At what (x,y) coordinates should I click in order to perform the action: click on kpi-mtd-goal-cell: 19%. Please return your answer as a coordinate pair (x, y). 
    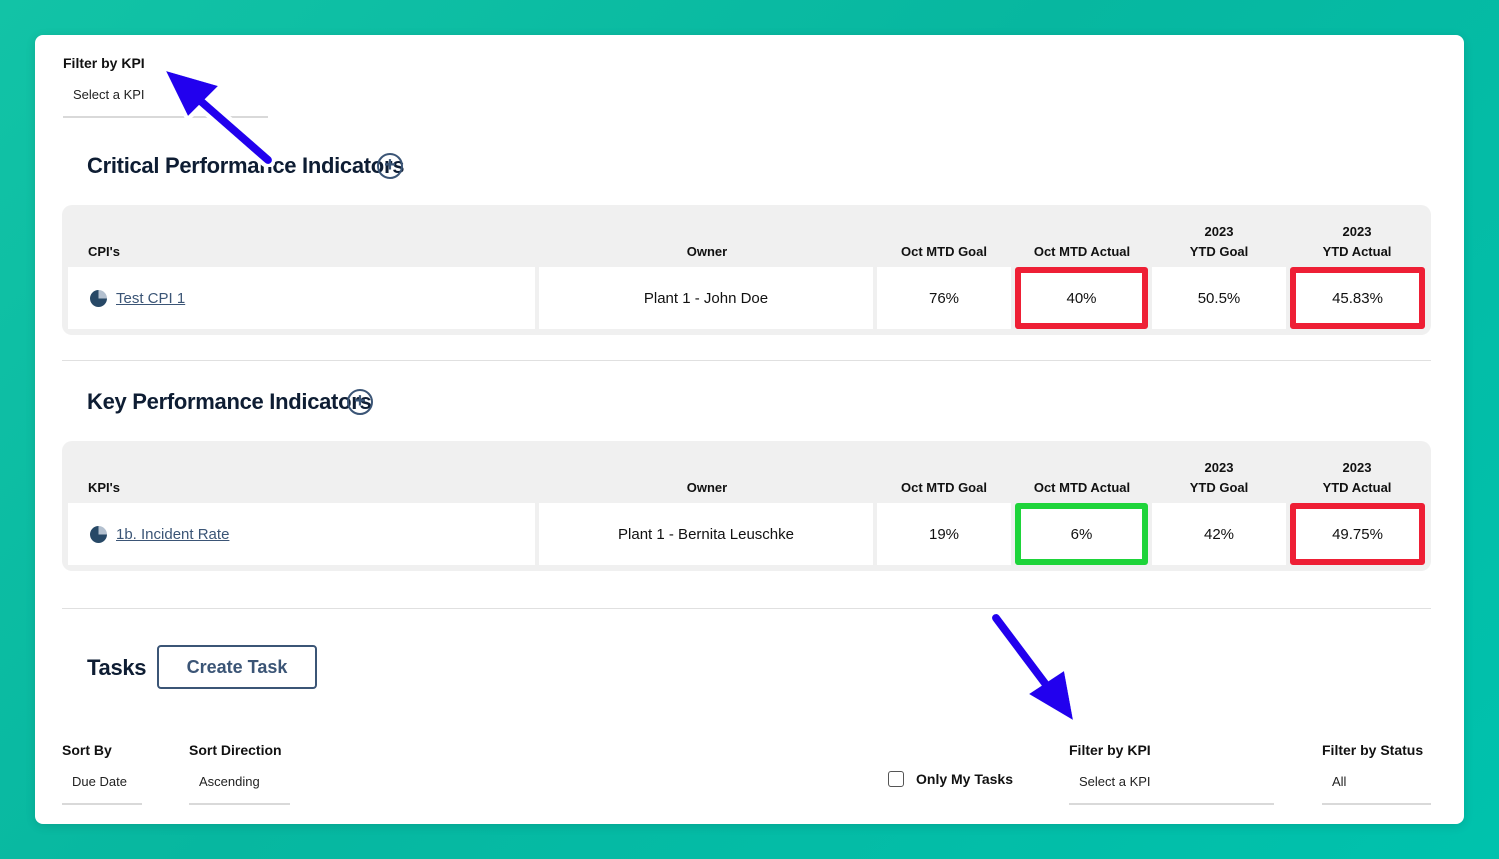
    Looking at the image, I should click on (944, 534).